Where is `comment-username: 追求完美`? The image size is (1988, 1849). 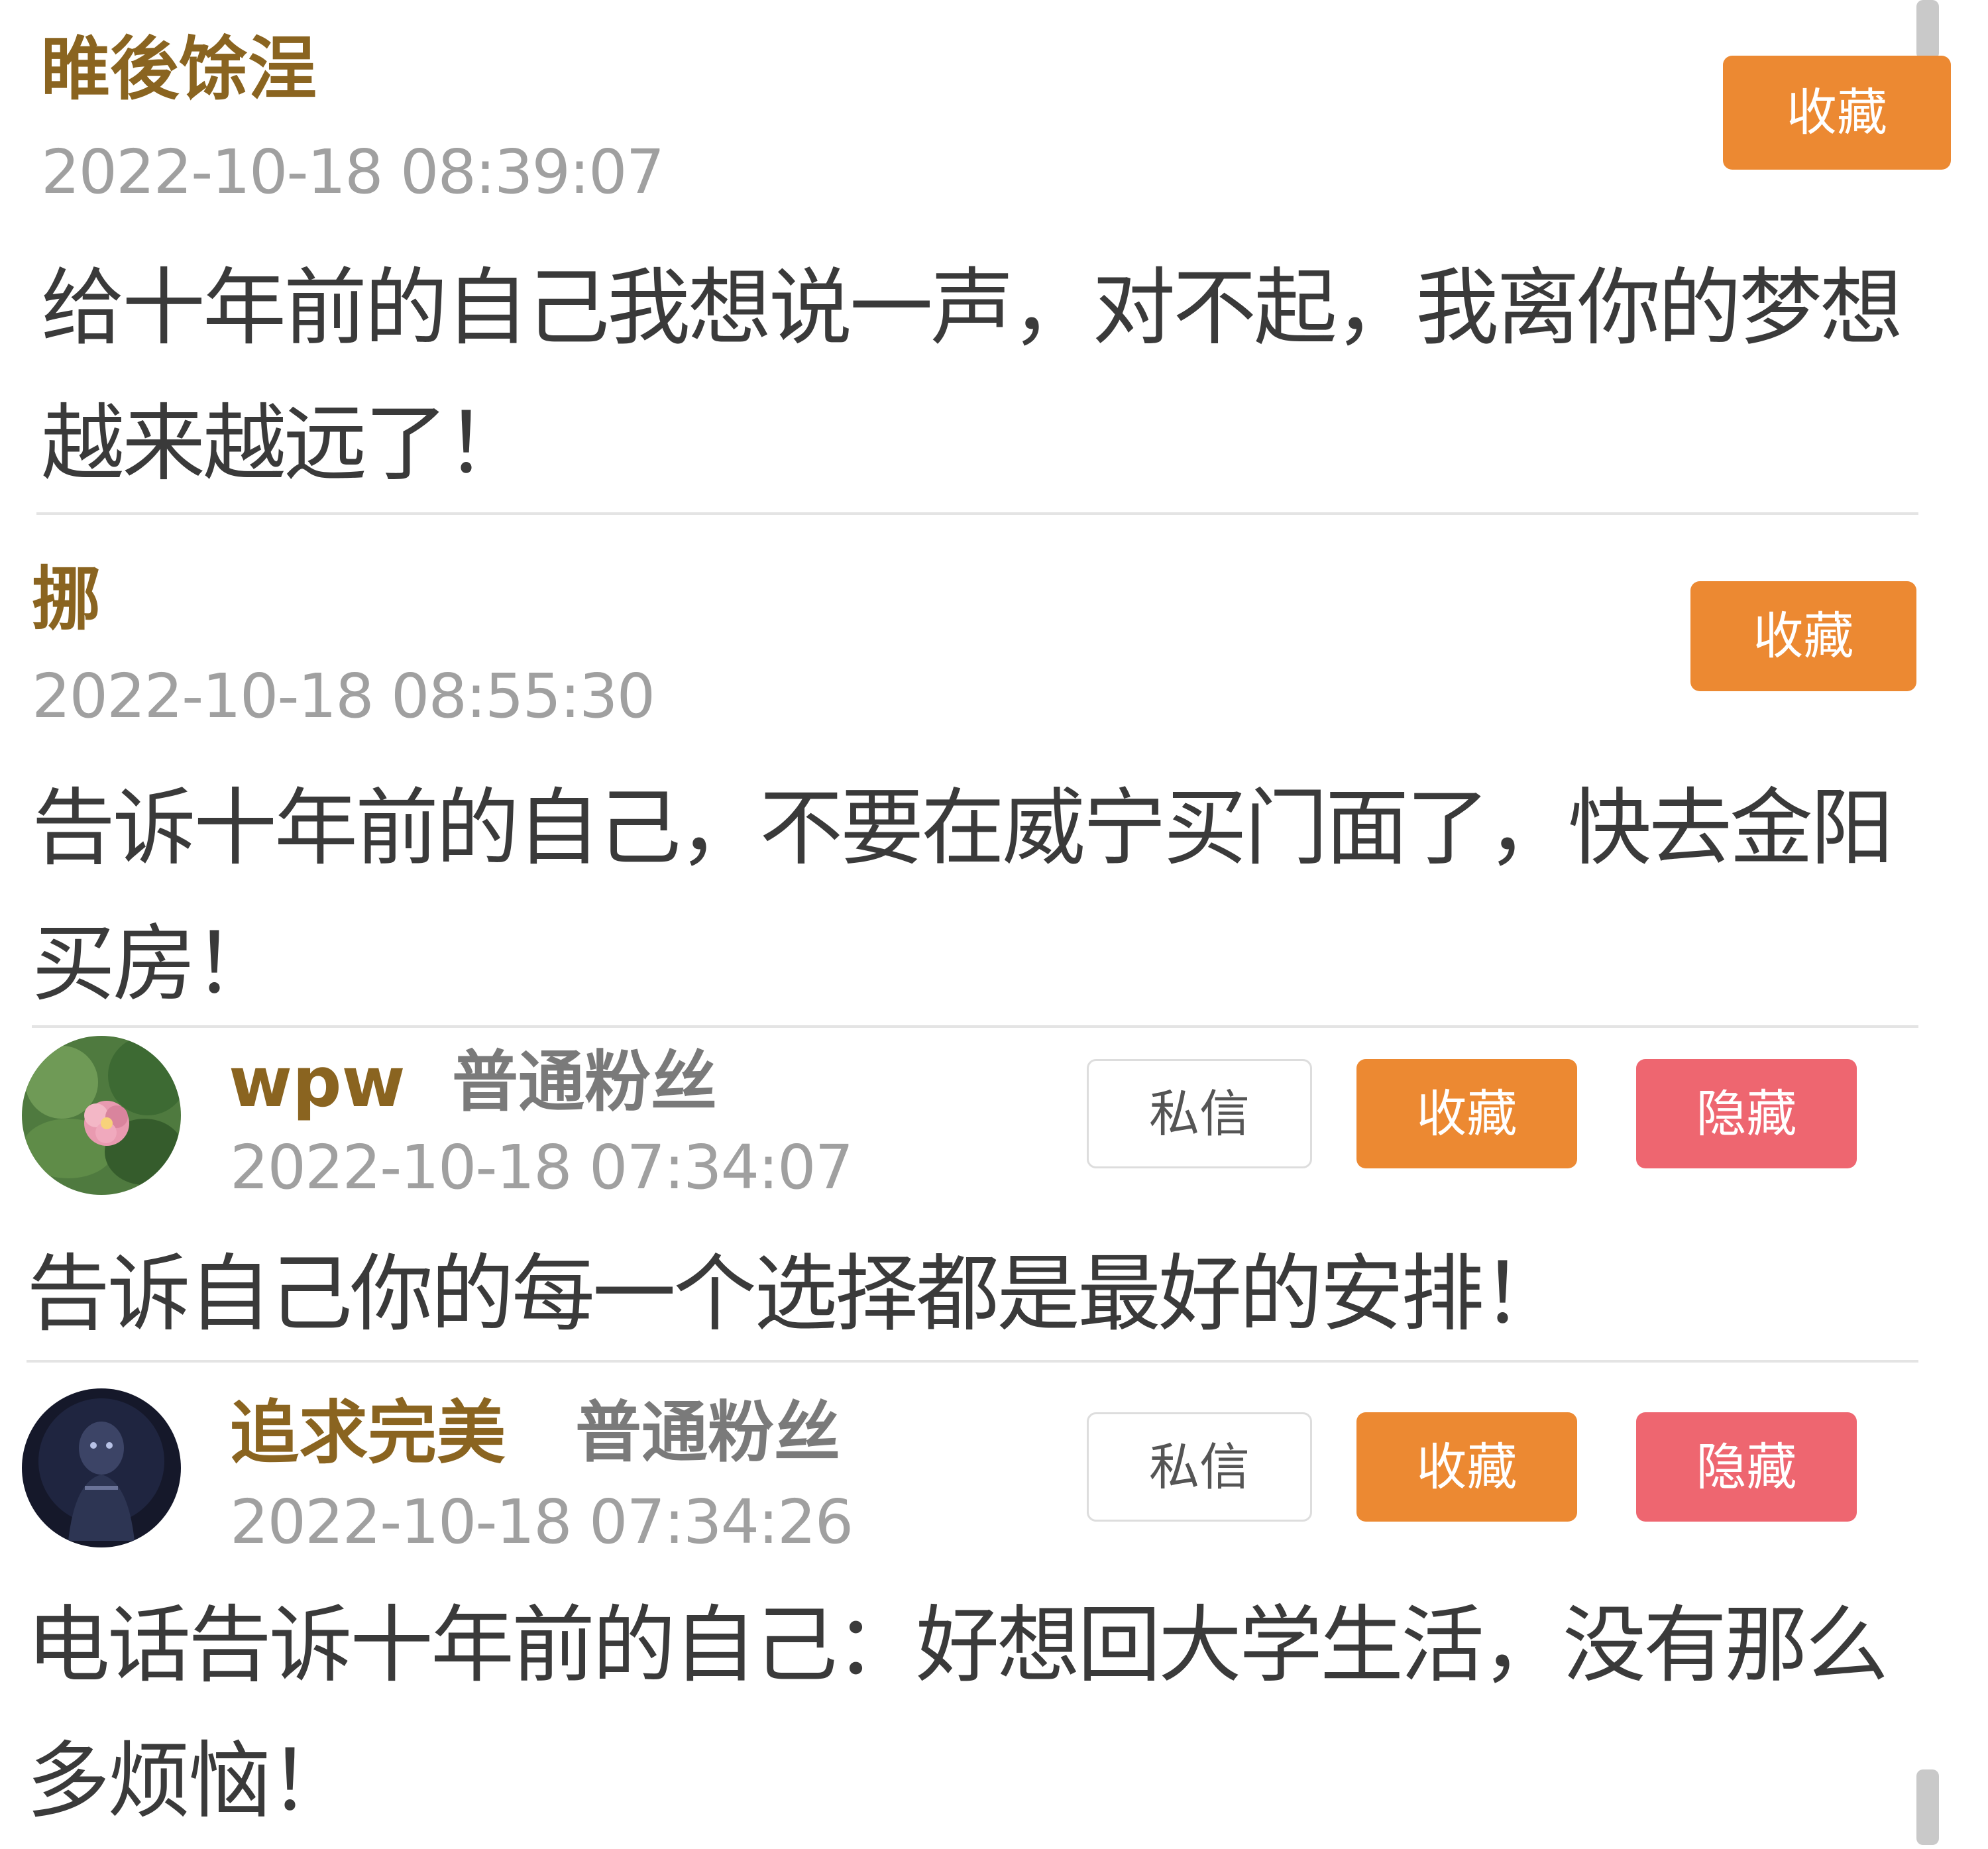
comment-username: 追求完美 is located at coordinates (368, 1432).